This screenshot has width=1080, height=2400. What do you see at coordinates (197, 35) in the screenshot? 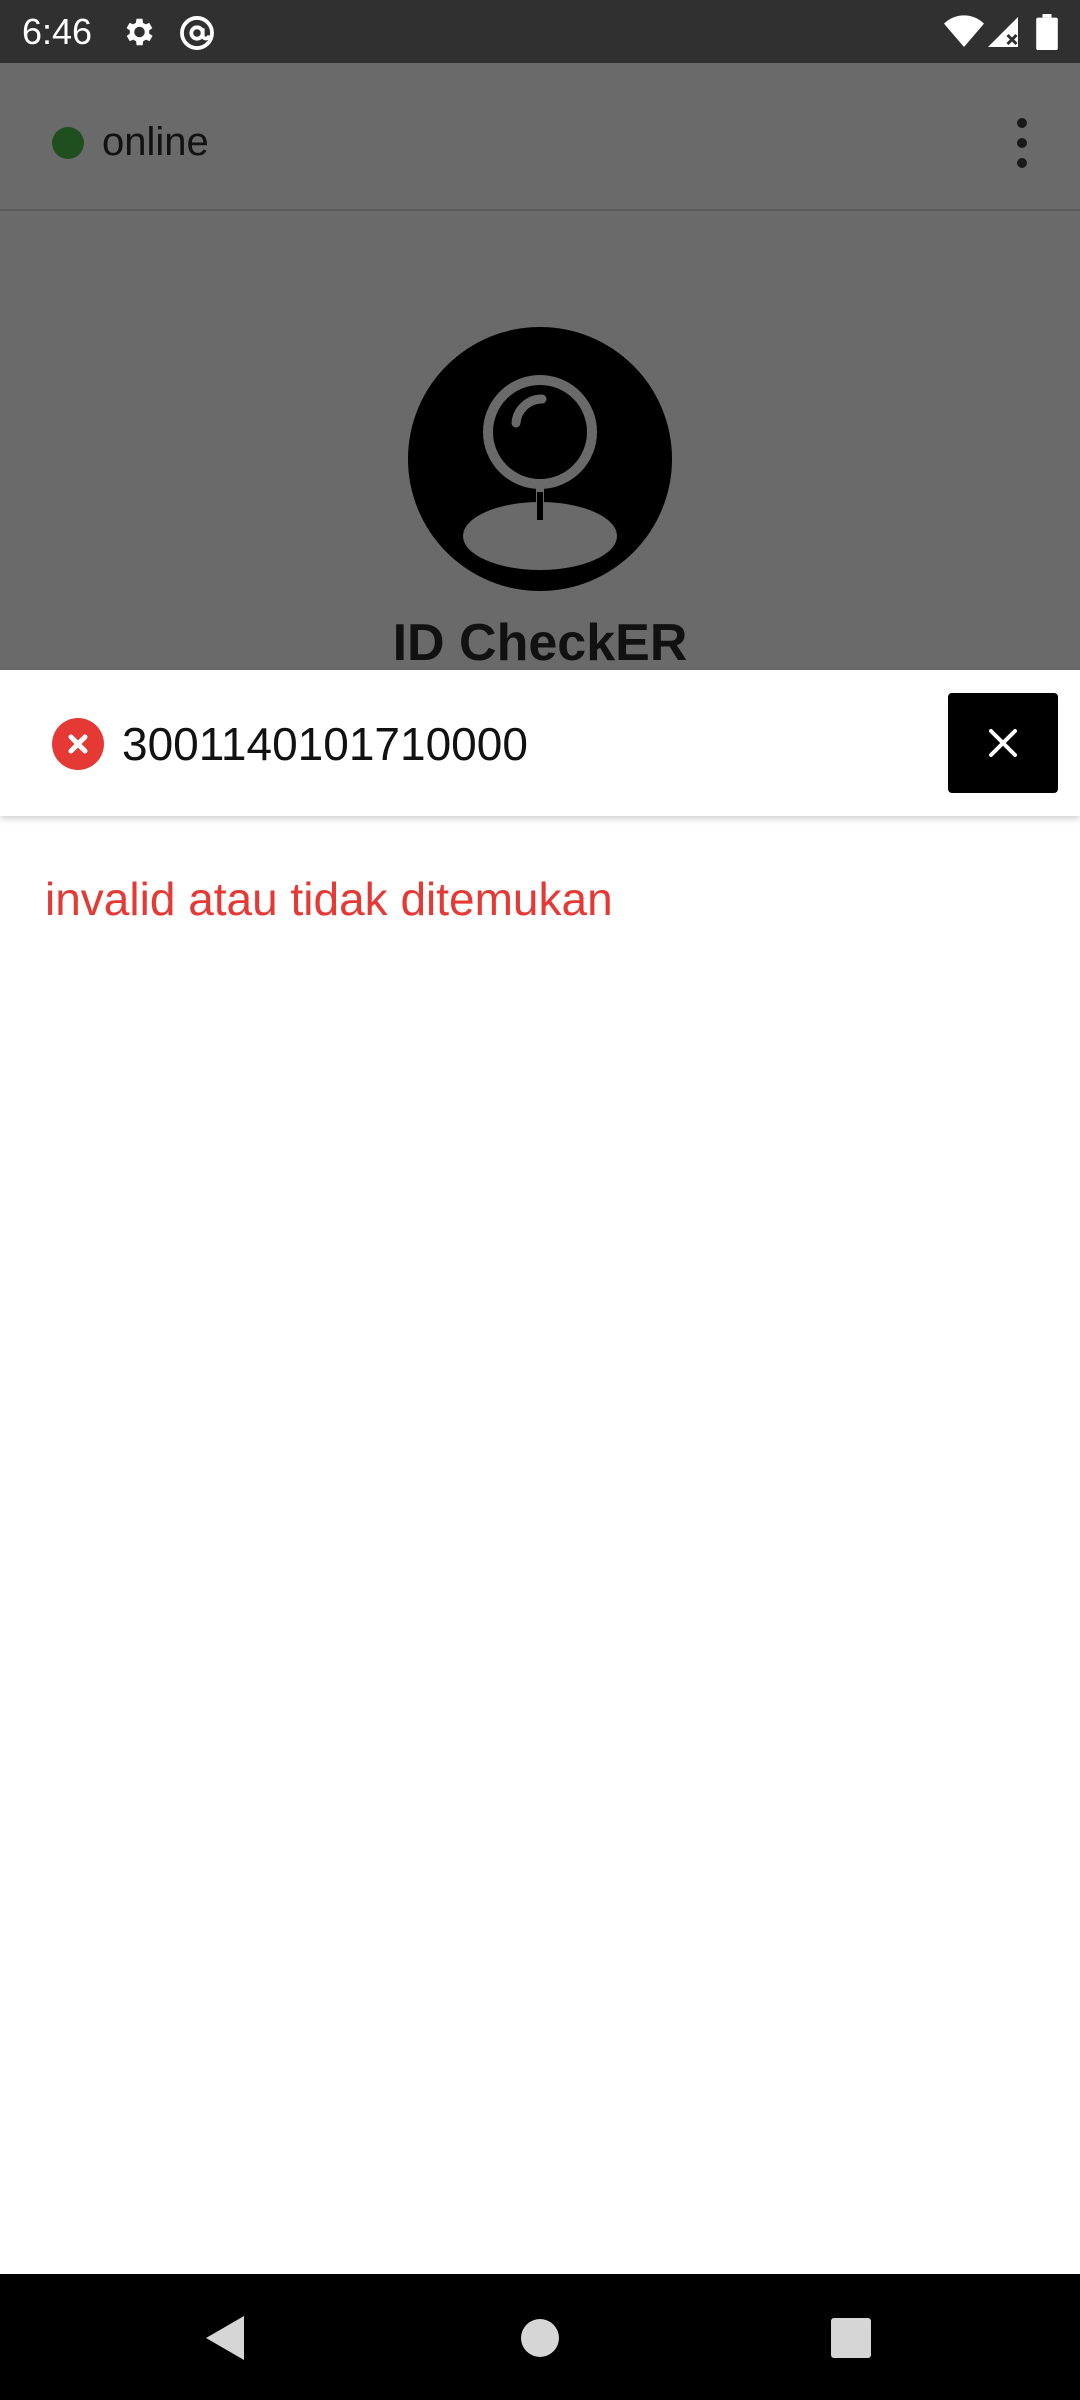
I see `at-sign-icon` at bounding box center [197, 35].